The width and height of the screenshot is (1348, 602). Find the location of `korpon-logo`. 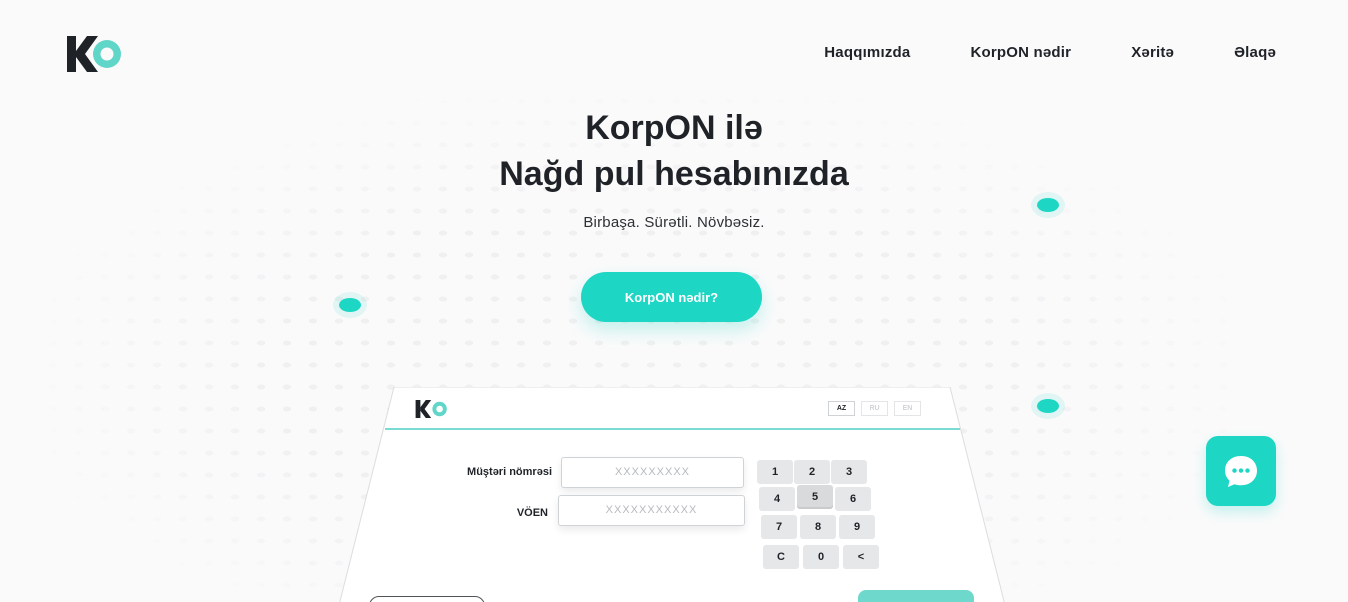

korpon-logo is located at coordinates (96, 54).